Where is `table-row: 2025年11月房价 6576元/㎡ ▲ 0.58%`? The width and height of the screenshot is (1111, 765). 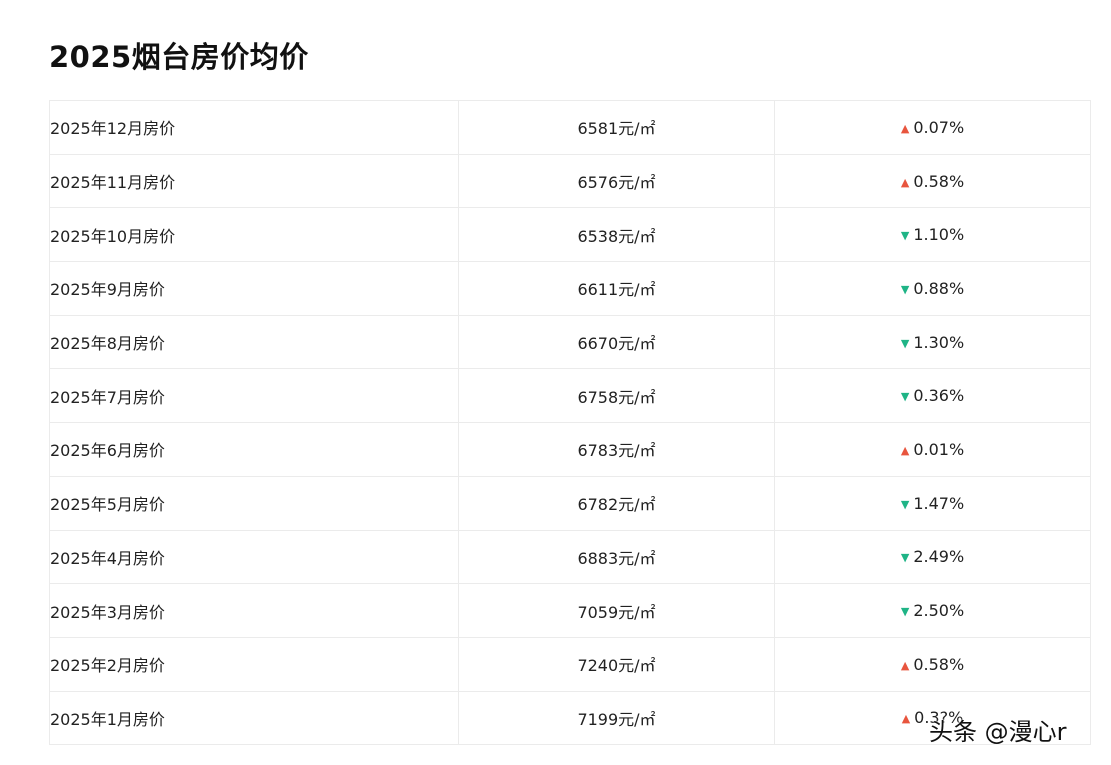 table-row: 2025年11月房价 6576元/㎡ ▲ 0.58% is located at coordinates (570, 181).